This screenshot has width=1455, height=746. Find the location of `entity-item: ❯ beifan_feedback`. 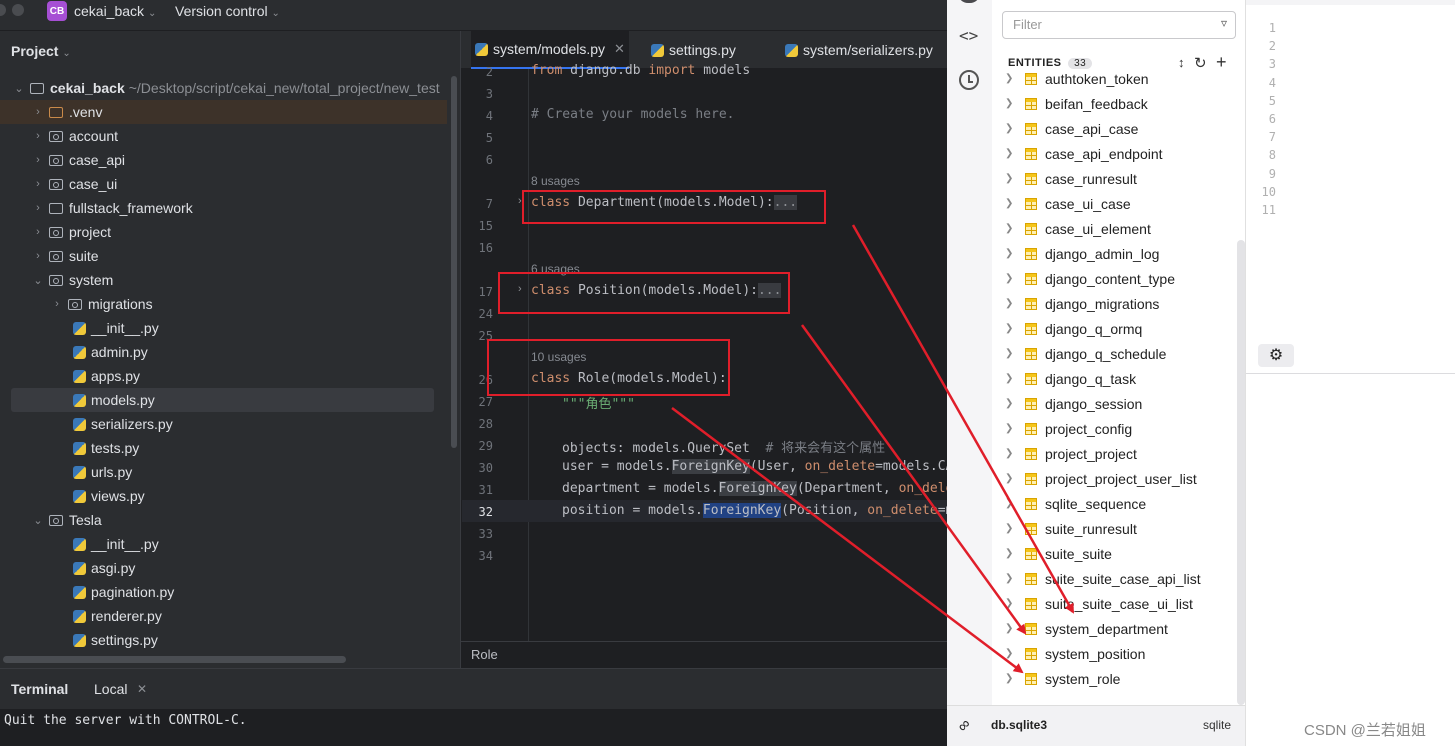

entity-item: ❯ beifan_feedback is located at coordinates (1076, 103).